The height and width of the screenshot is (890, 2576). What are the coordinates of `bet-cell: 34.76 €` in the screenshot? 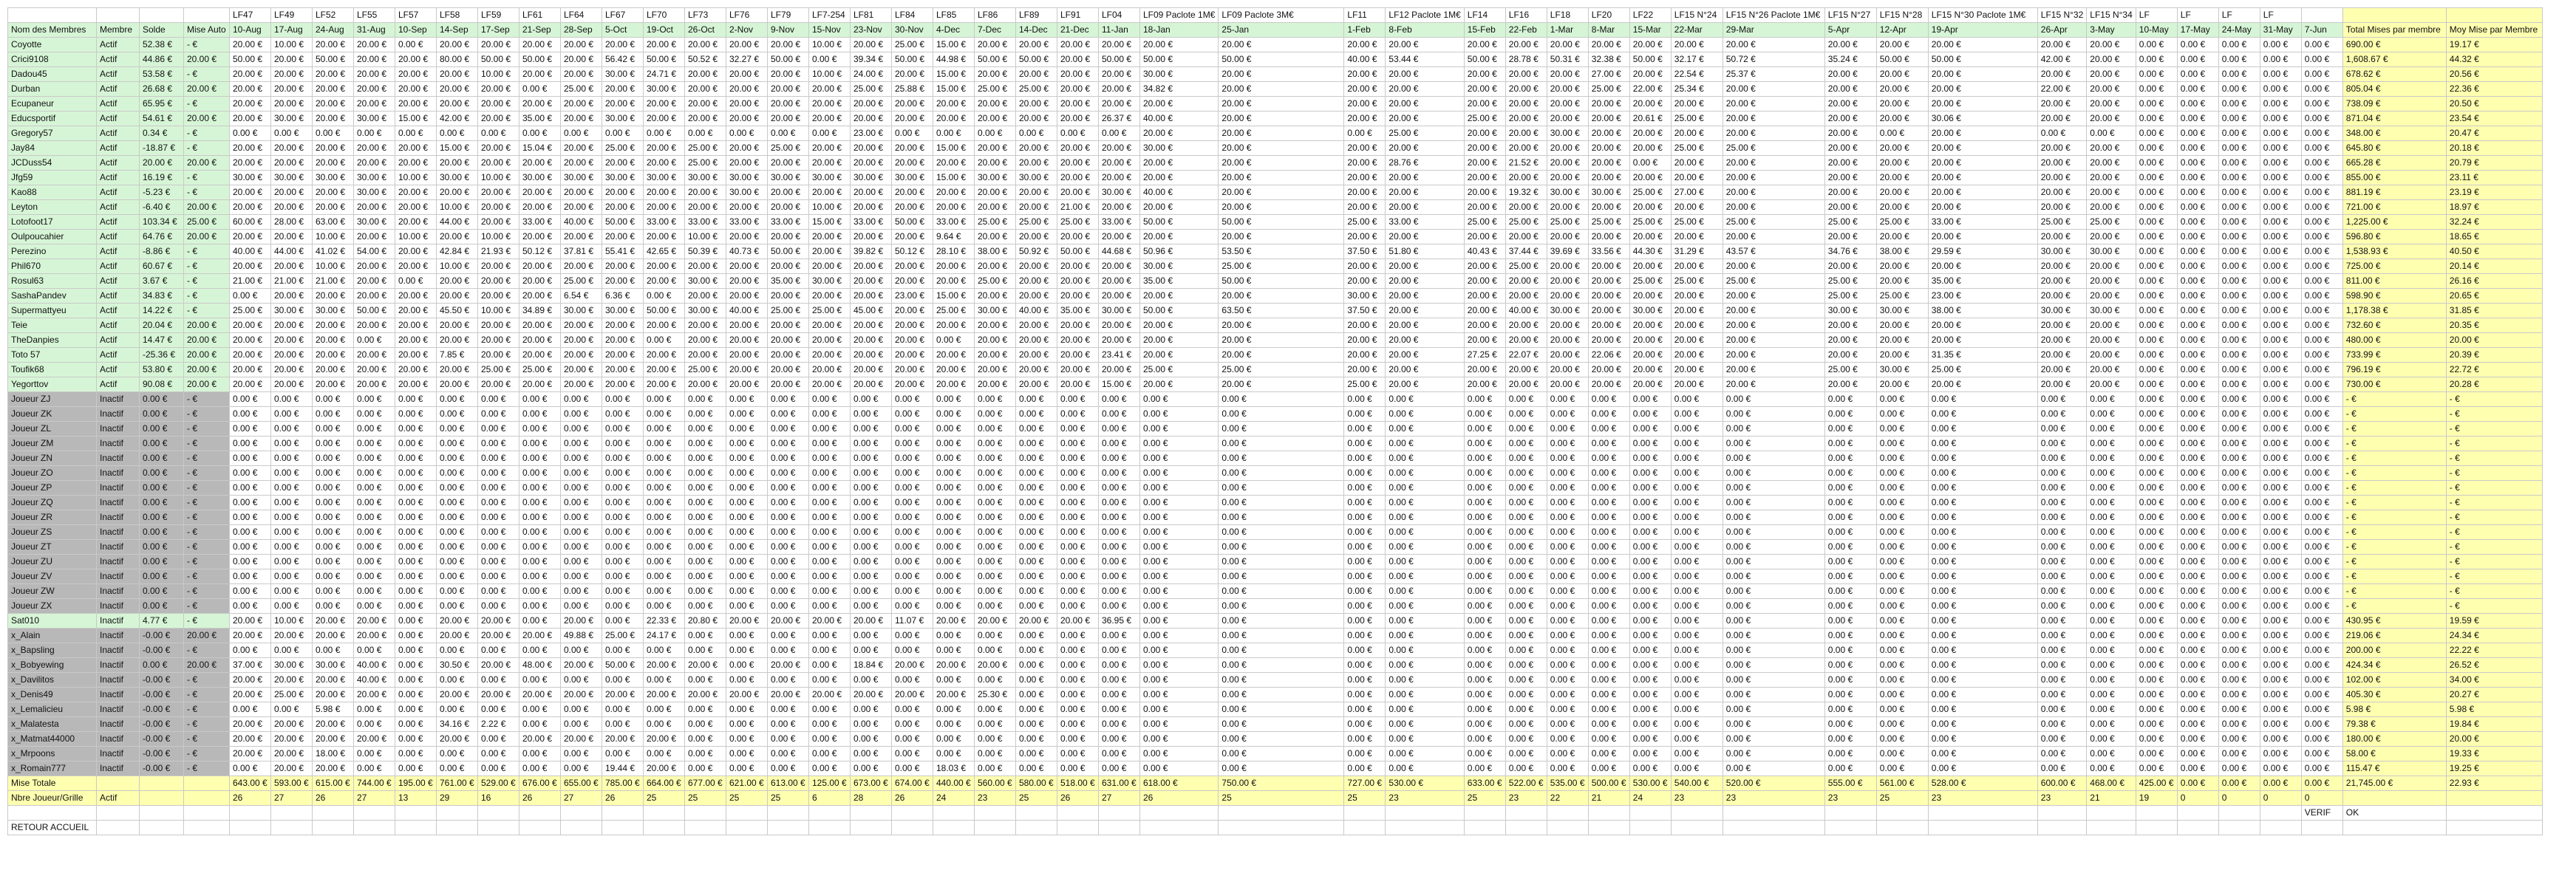 It's located at (1850, 252).